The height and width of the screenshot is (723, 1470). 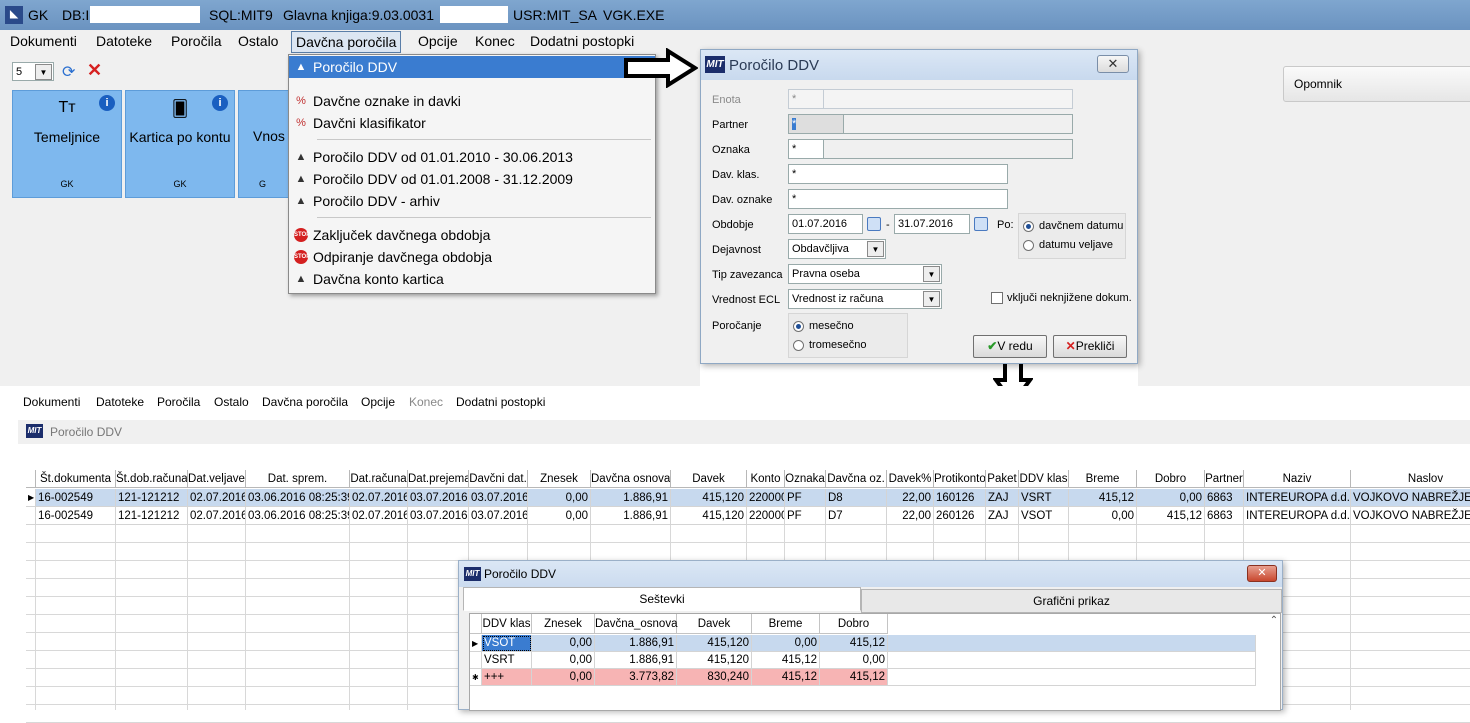 I want to click on radio-mesecno, so click(x=798, y=326).